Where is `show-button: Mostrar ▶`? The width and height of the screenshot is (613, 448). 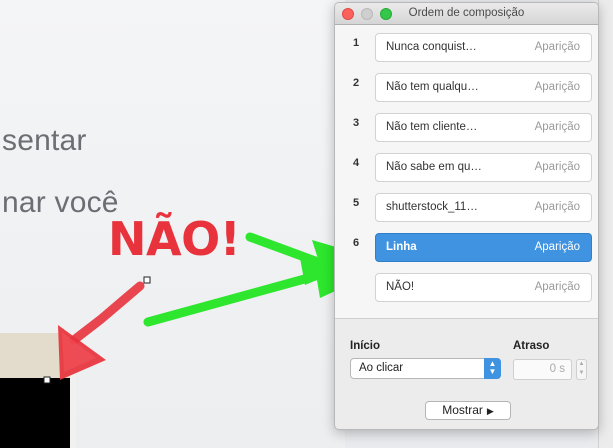 show-button: Mostrar ▶ is located at coordinates (468, 410).